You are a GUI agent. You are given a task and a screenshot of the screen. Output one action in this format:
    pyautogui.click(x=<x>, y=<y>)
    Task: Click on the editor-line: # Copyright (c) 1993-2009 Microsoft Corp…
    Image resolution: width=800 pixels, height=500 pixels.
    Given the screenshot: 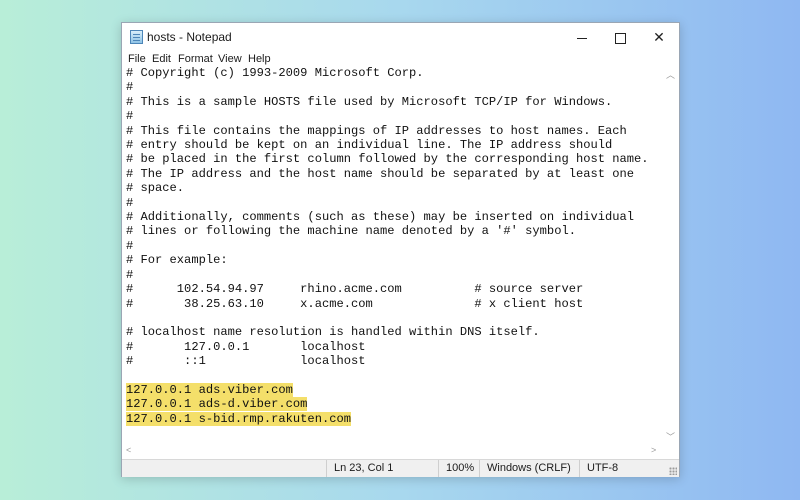 What is the action you would take?
    pyautogui.click(x=275, y=73)
    